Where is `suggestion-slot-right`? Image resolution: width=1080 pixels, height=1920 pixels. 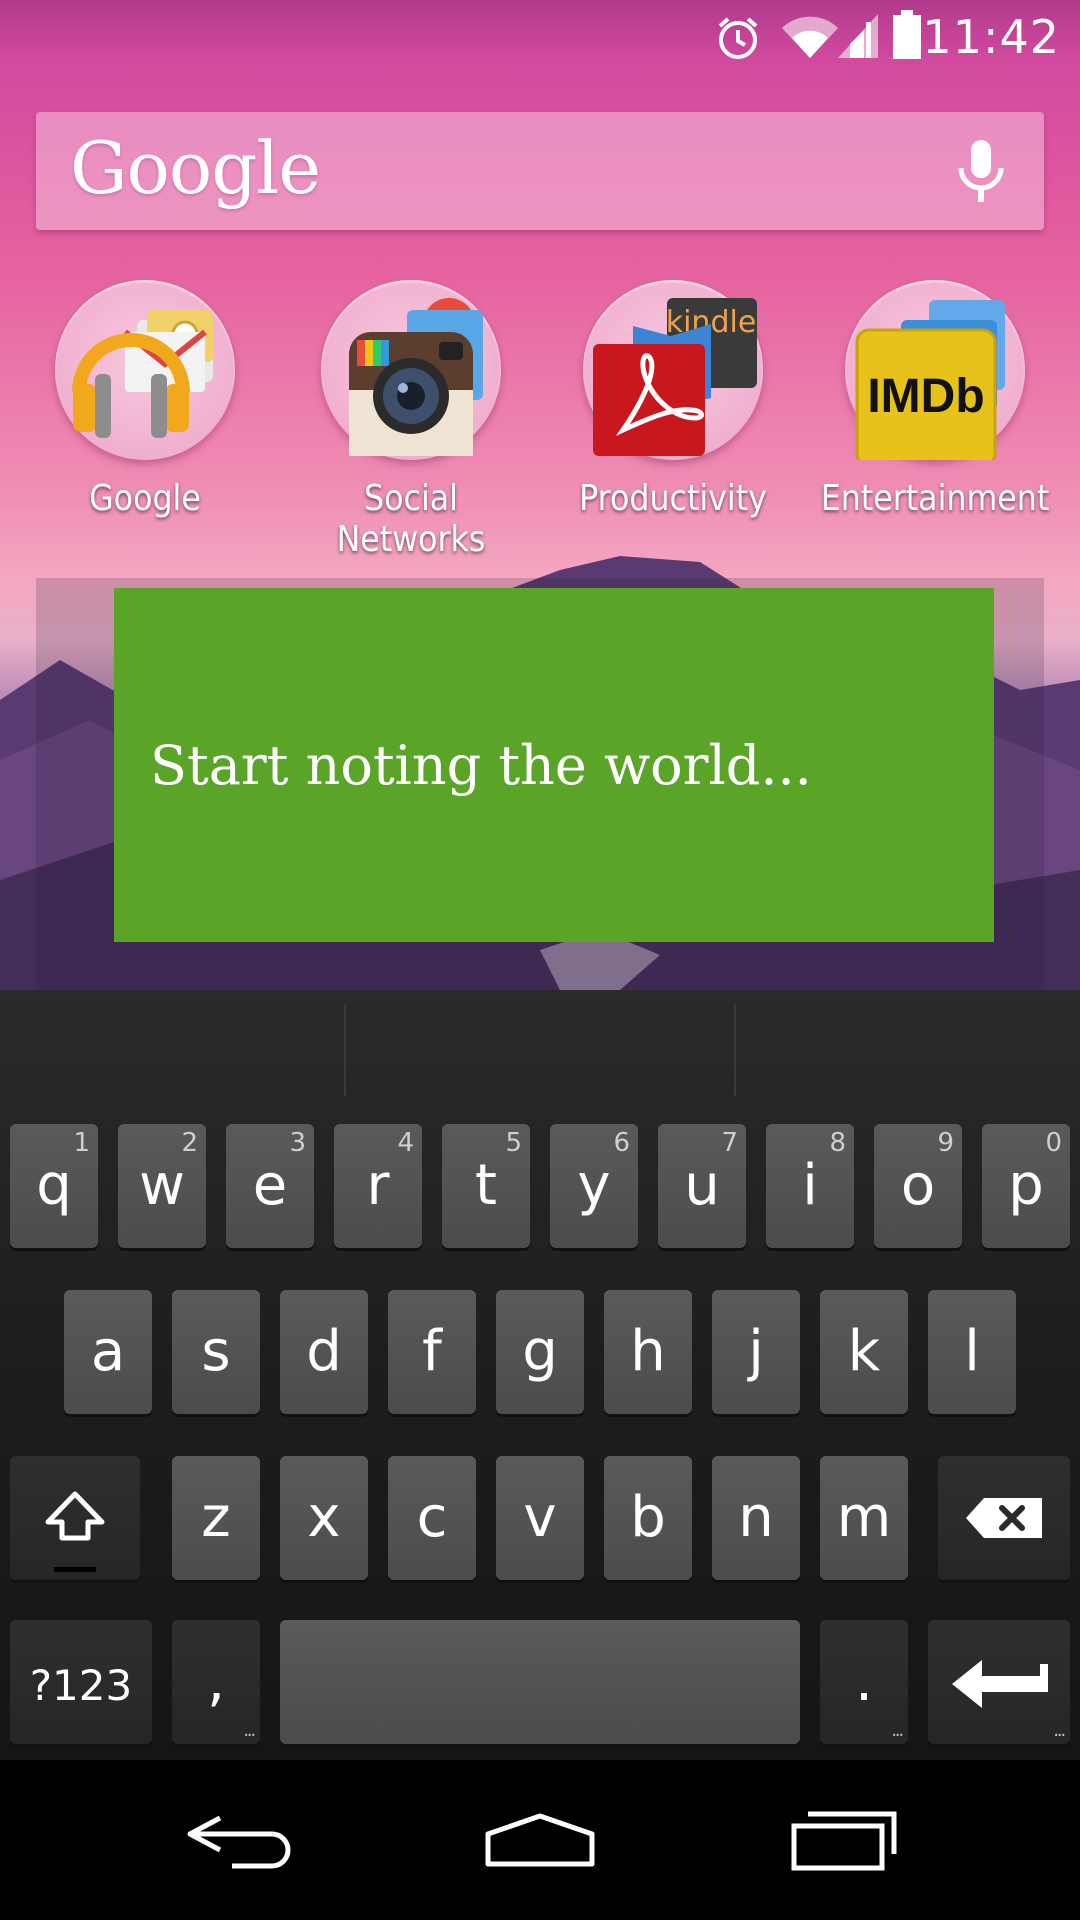
suggestion-slot-right is located at coordinates (911, 1049).